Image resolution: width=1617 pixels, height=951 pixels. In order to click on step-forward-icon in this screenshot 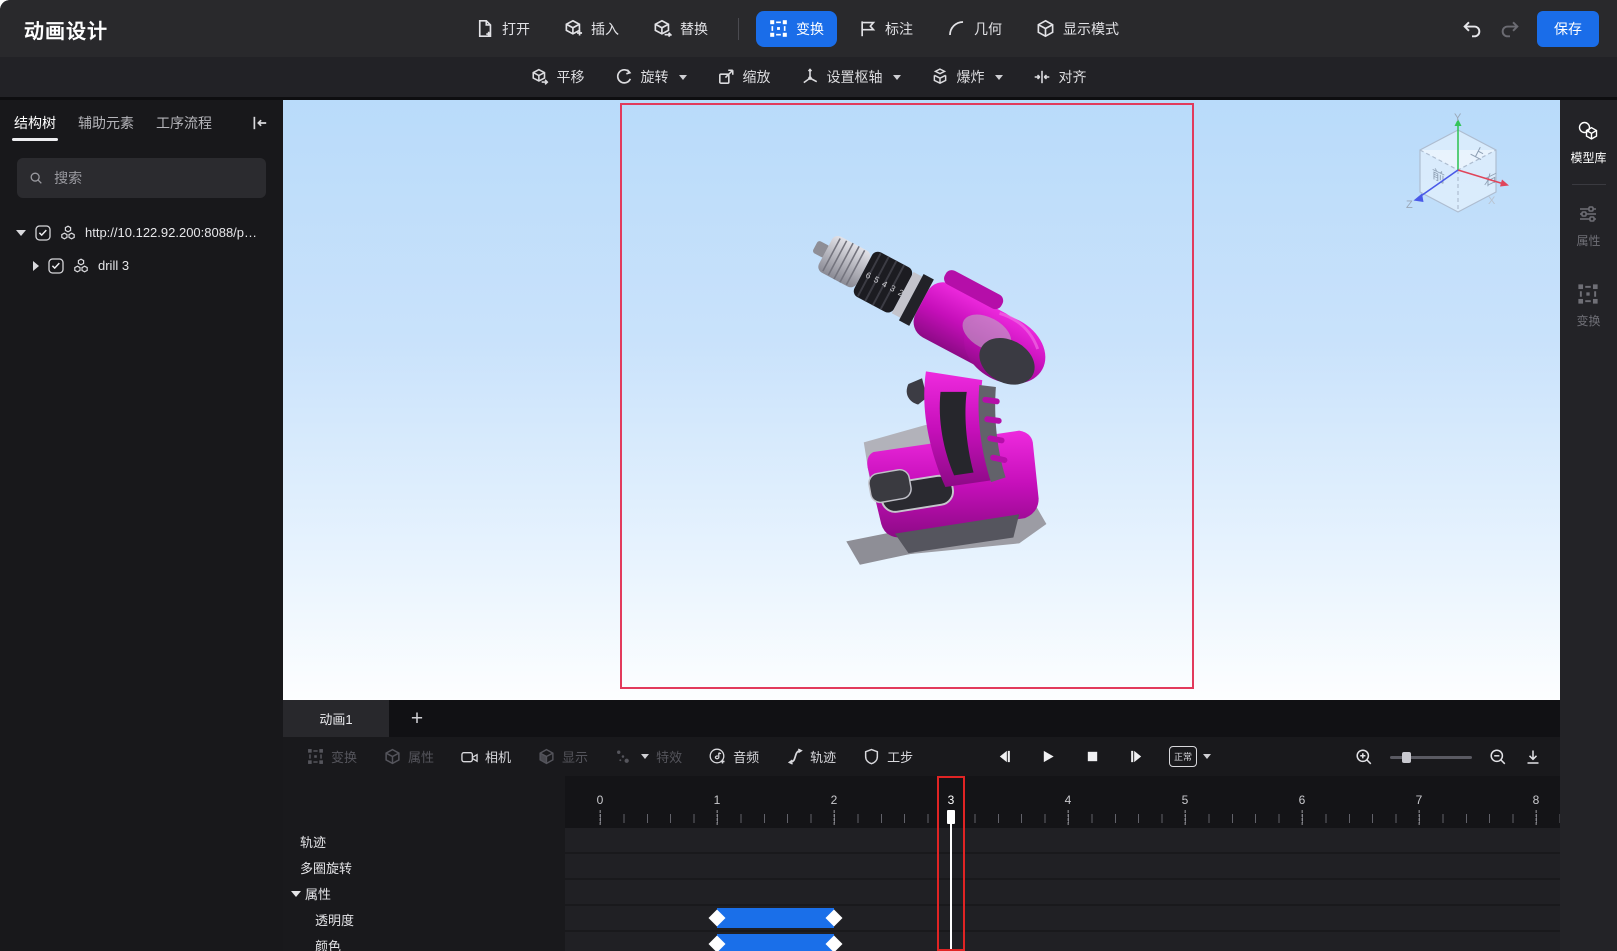, I will do `click(1136, 756)`.